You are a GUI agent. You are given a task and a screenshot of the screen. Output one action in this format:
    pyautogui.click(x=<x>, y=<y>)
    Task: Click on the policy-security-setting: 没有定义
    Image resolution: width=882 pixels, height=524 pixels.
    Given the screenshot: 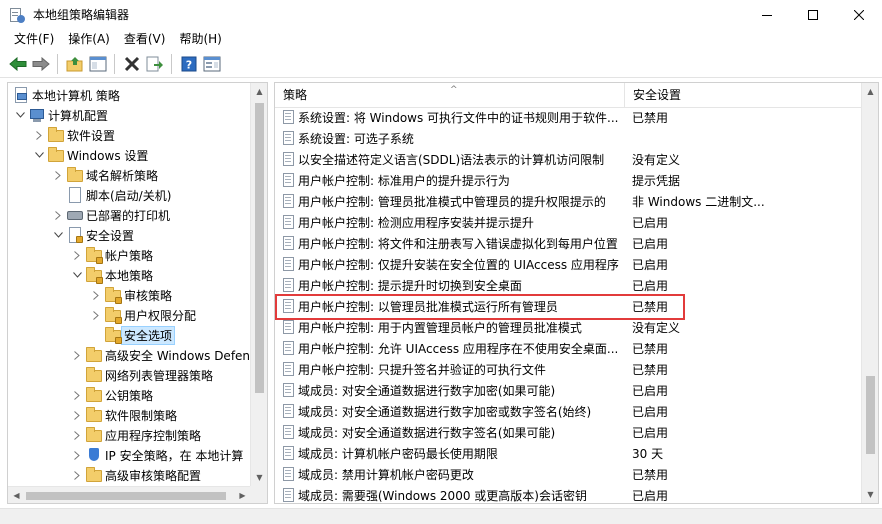 What is the action you would take?
    pyautogui.click(x=656, y=328)
    